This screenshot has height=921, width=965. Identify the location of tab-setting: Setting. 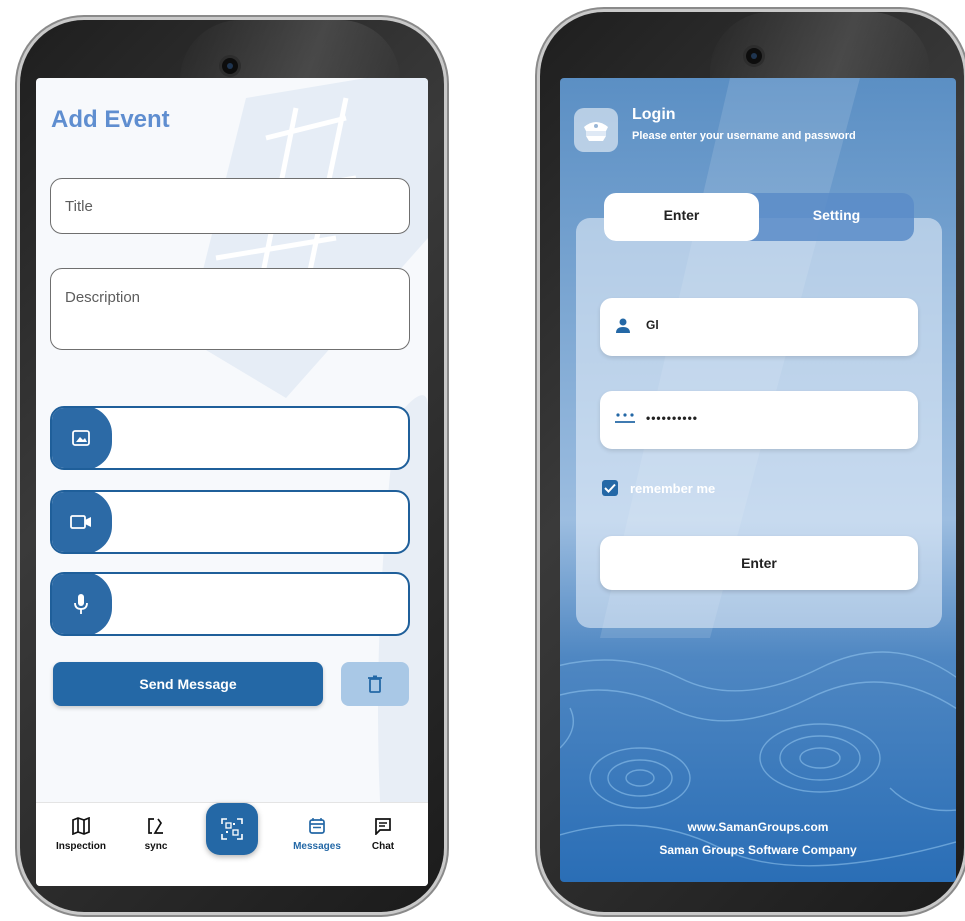
(836, 217).